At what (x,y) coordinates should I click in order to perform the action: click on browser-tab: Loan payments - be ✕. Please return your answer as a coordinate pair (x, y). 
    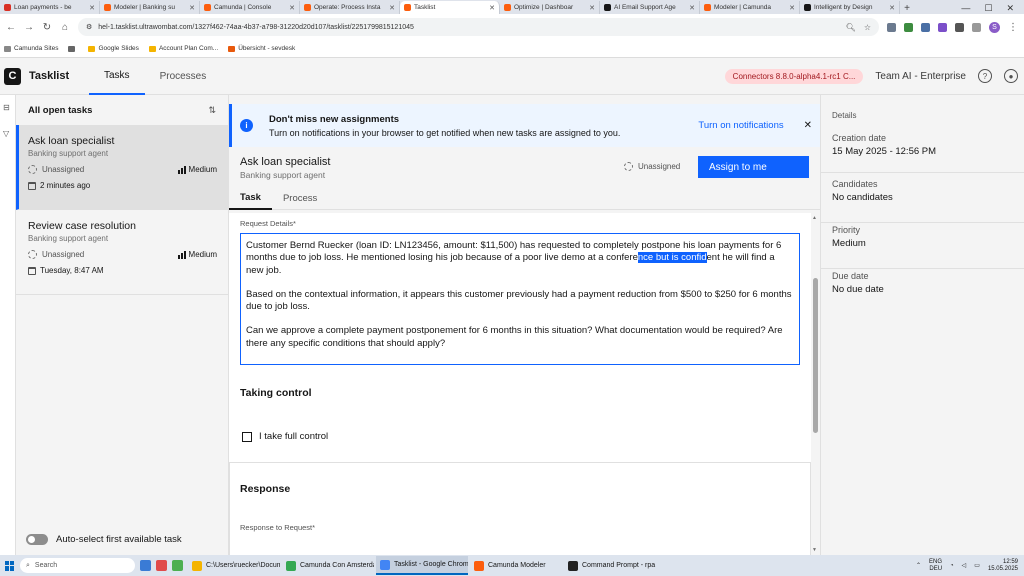
    Looking at the image, I should click on (50, 7).